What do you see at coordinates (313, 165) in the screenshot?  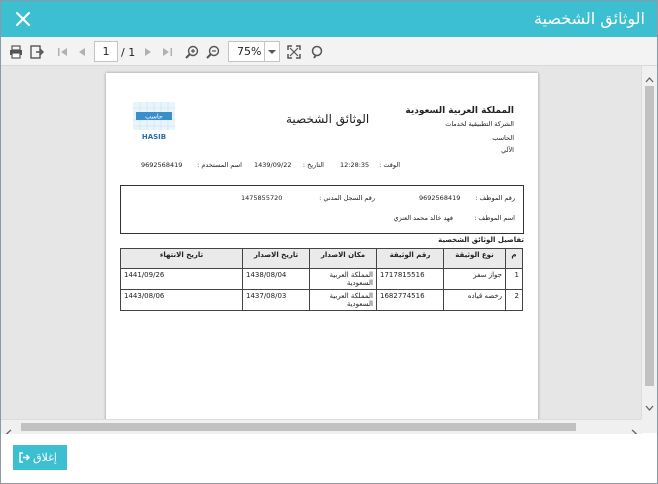 I see `date-label: التاريخ :` at bounding box center [313, 165].